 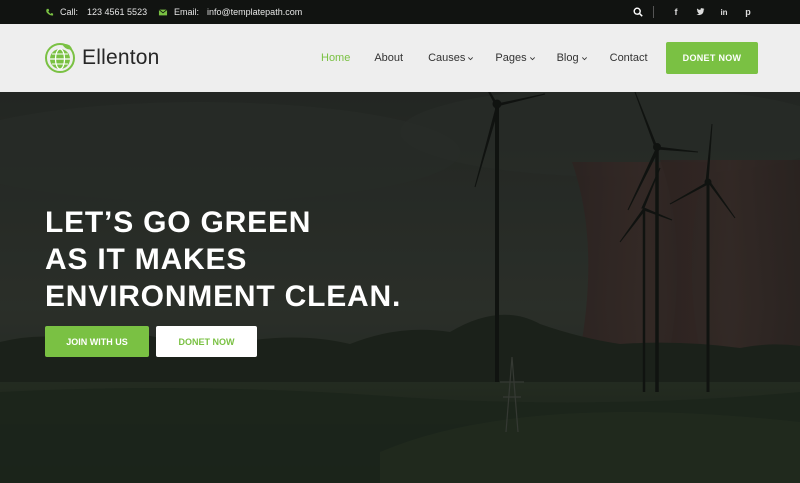 I want to click on facebook-icon: f, so click(x=676, y=12).